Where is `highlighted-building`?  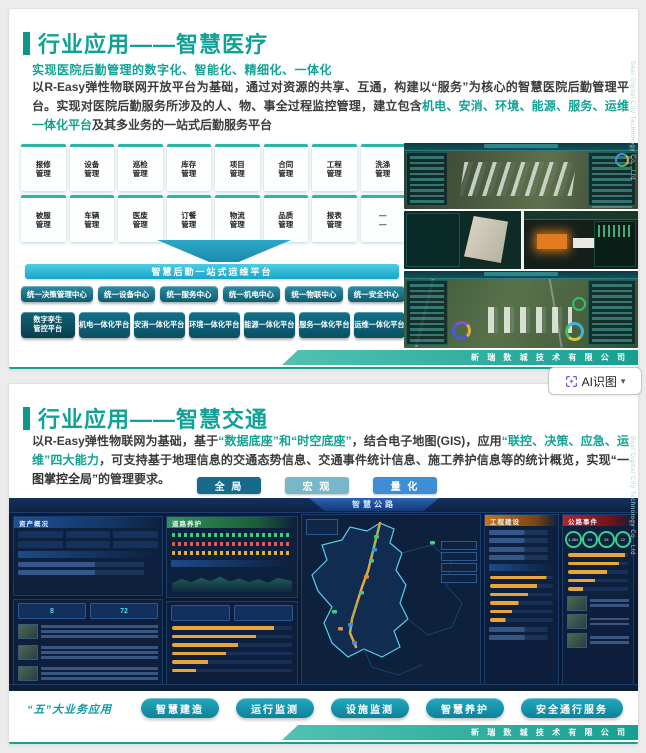
highlighted-building is located at coordinates (552, 241).